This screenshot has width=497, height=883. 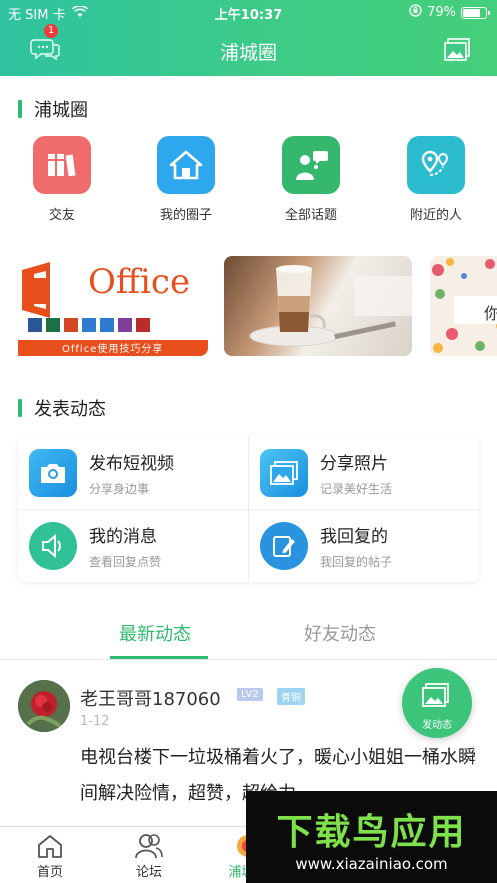 What do you see at coordinates (436, 165) in the screenshot?
I see `location-icon` at bounding box center [436, 165].